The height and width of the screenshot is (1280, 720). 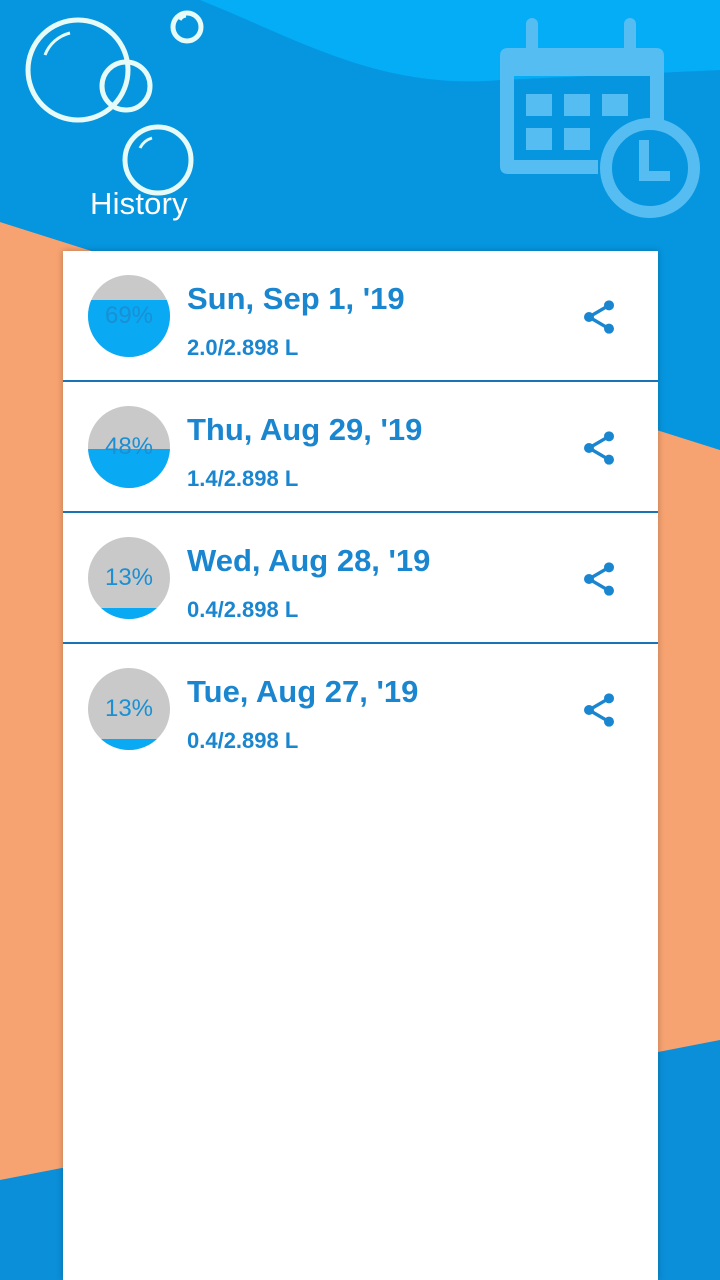 What do you see at coordinates (305, 429) in the screenshot?
I see `history-date: Thu, Aug 29, '19` at bounding box center [305, 429].